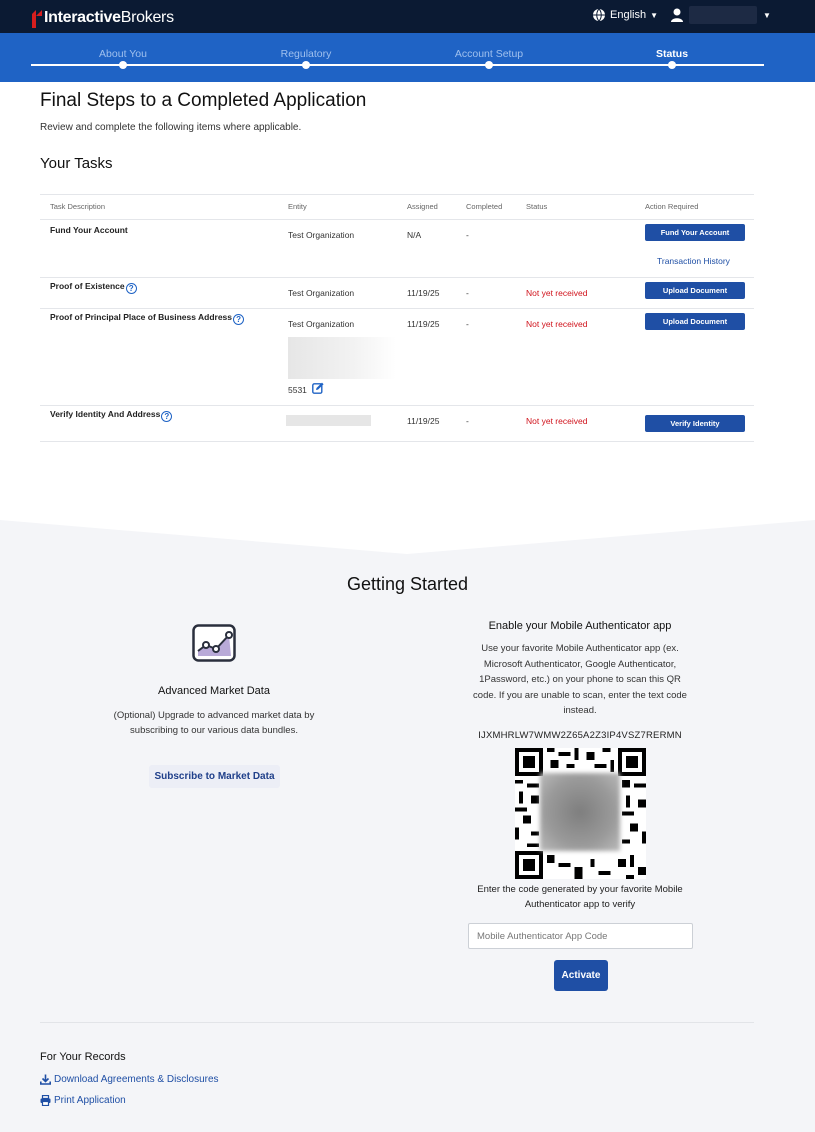 This screenshot has width=815, height=1132. I want to click on entity-extra: 5531, so click(297, 390).